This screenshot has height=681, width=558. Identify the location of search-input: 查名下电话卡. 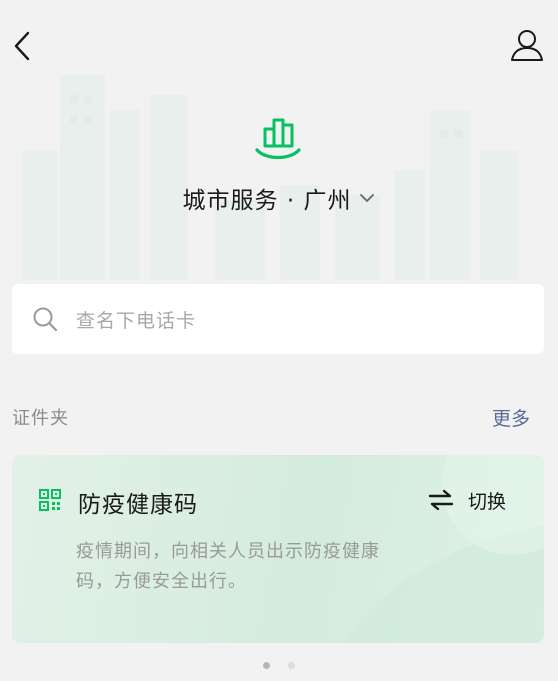
(278, 319).